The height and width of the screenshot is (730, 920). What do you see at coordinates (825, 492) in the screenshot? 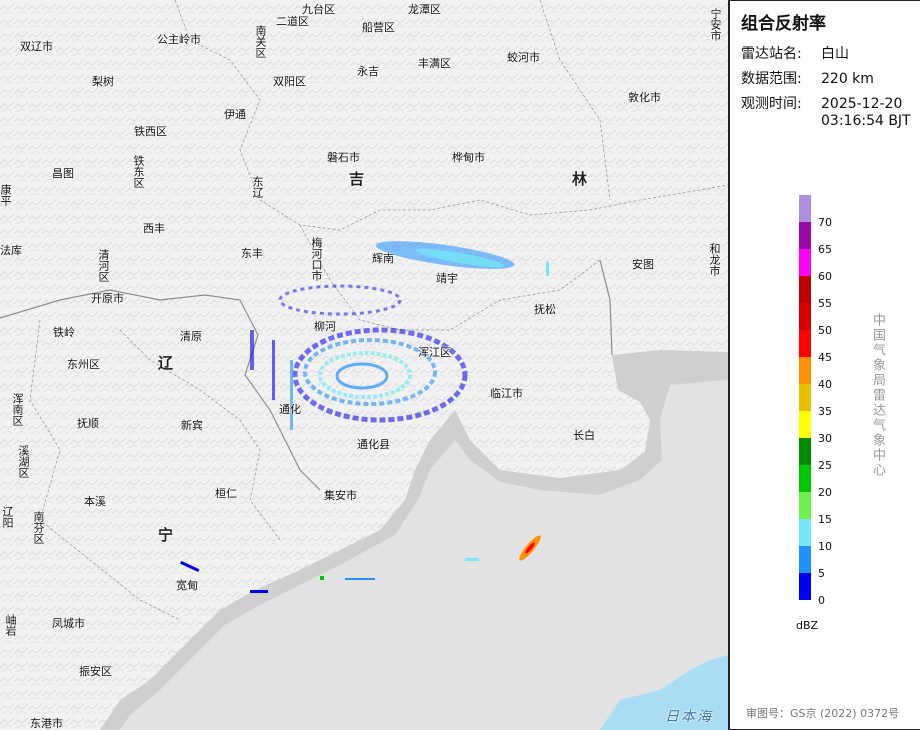
I see `legend-tick-label: 20` at bounding box center [825, 492].